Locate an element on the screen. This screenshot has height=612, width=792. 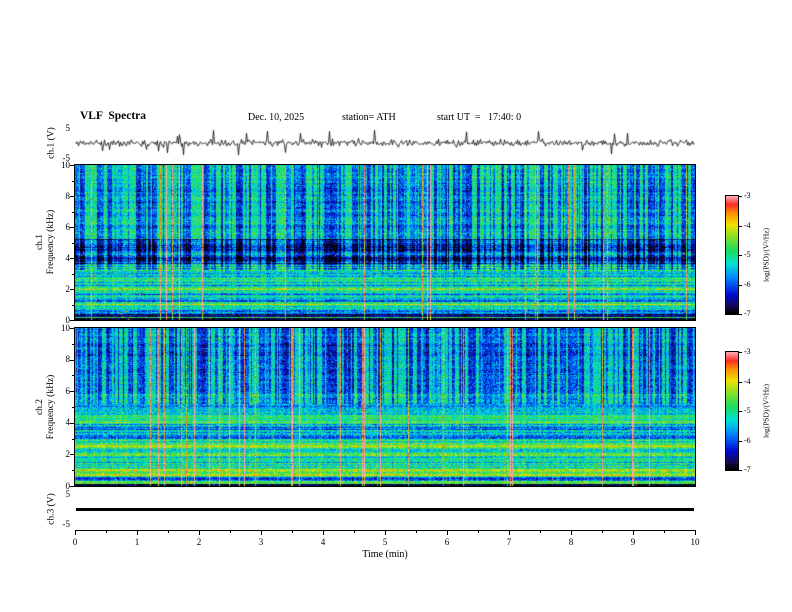
x-axis-title: Time (min) is located at coordinates (385, 554).